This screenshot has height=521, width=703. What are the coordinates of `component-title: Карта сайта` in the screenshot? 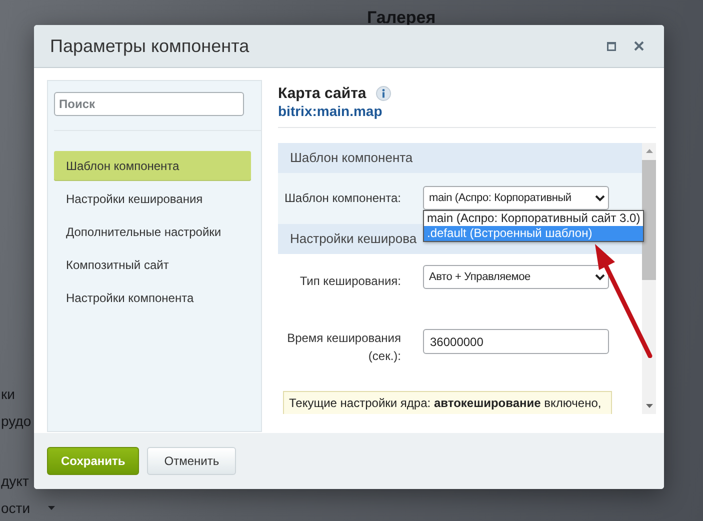 It's located at (322, 93).